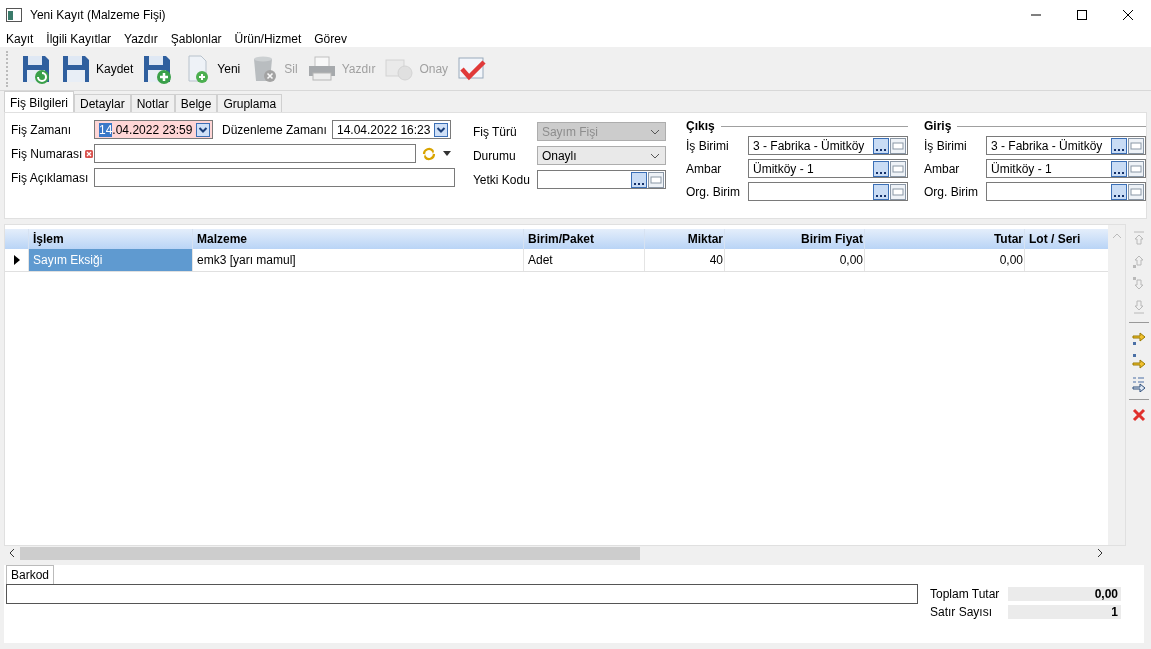 Image resolution: width=1151 pixels, height=649 pixels. What do you see at coordinates (152, 103) in the screenshot?
I see `tab: Notlar` at bounding box center [152, 103].